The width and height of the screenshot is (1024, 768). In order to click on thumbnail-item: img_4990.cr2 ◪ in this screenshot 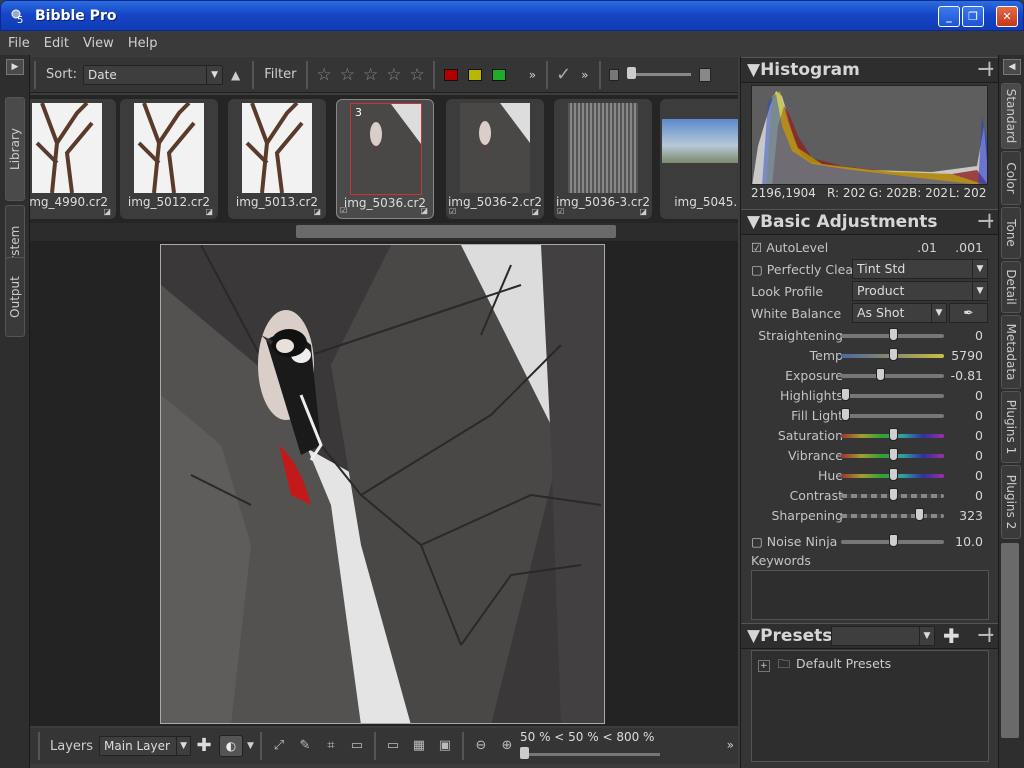, I will do `click(73, 159)`.